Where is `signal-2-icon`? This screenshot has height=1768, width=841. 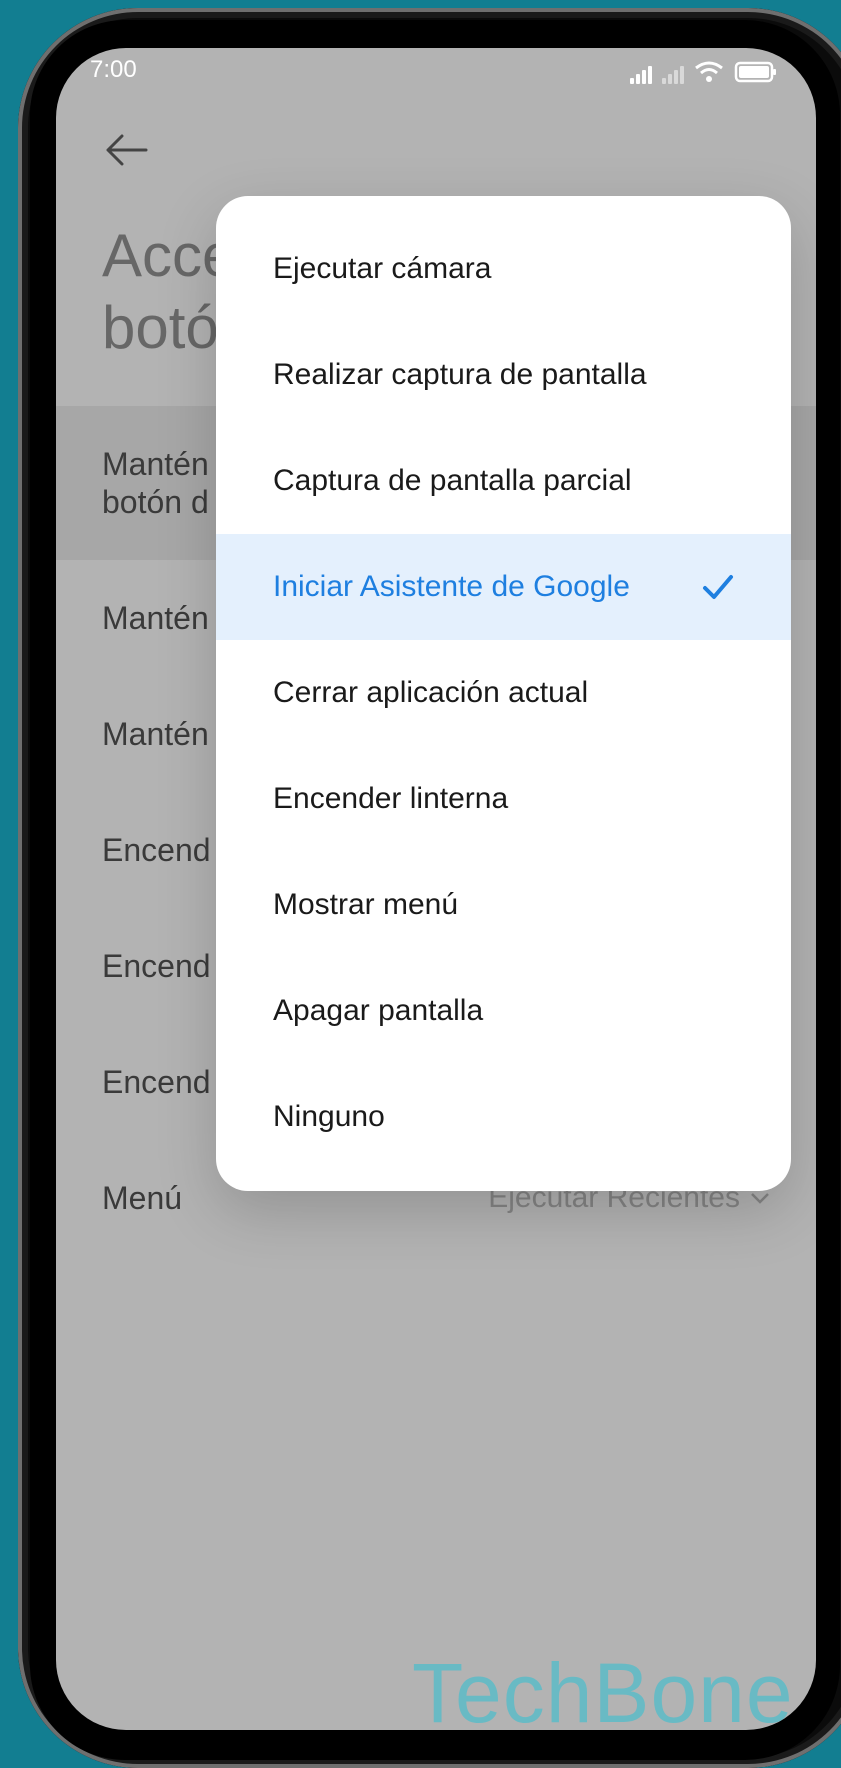
signal-2-icon is located at coordinates (673, 73).